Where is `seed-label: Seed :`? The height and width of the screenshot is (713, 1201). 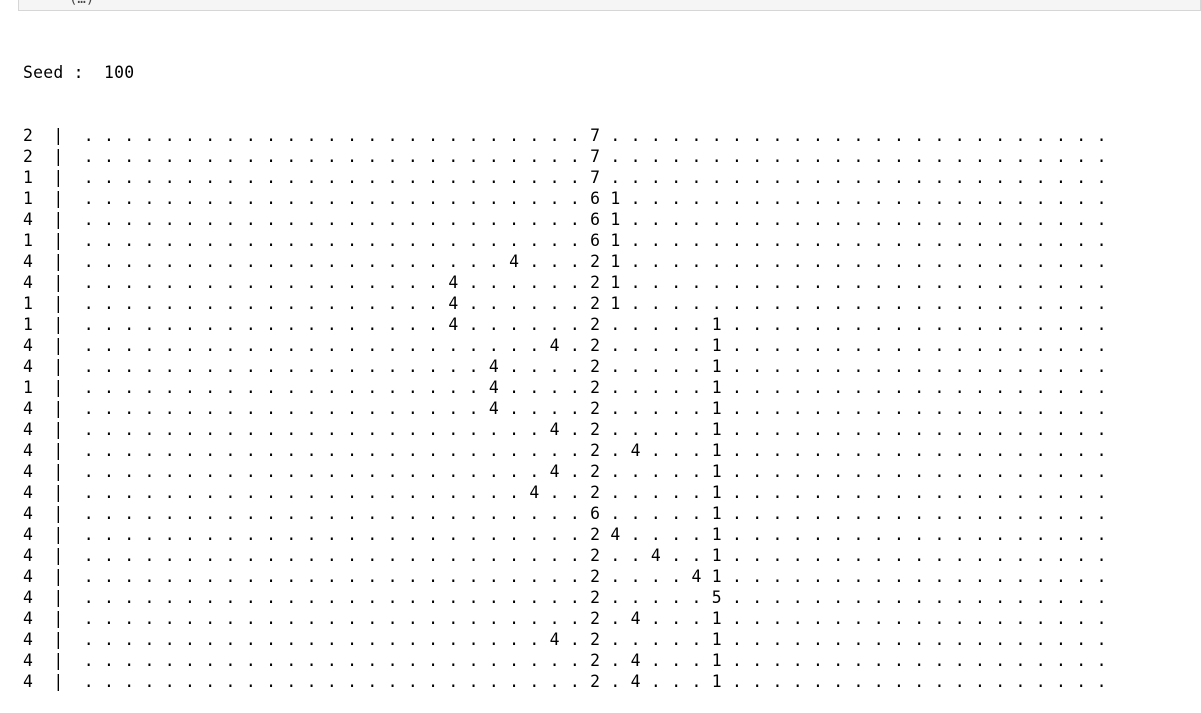 seed-label: Seed : is located at coordinates (53, 72).